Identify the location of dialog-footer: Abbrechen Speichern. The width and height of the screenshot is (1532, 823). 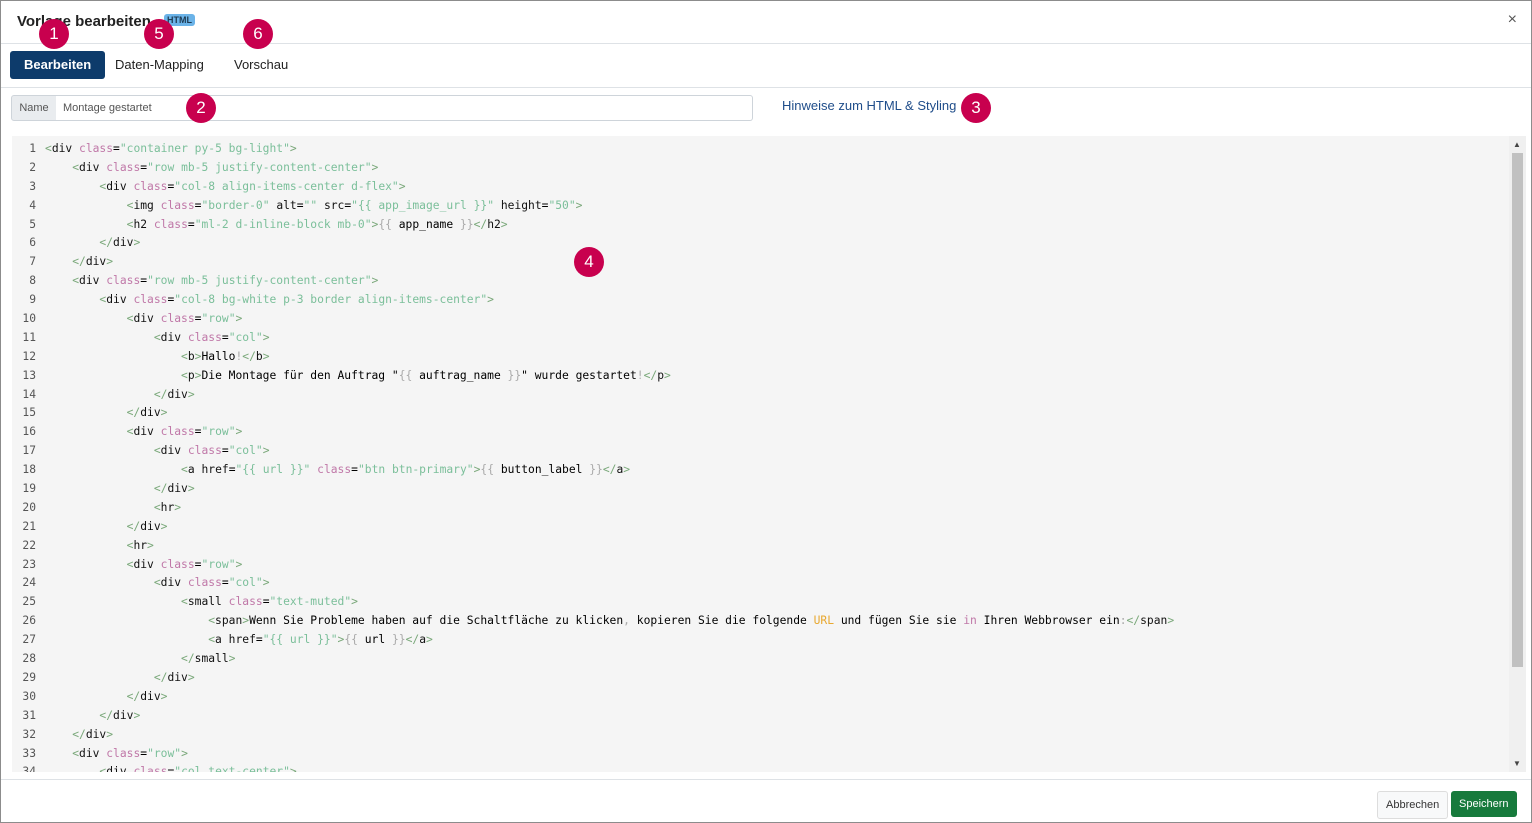
(766, 800).